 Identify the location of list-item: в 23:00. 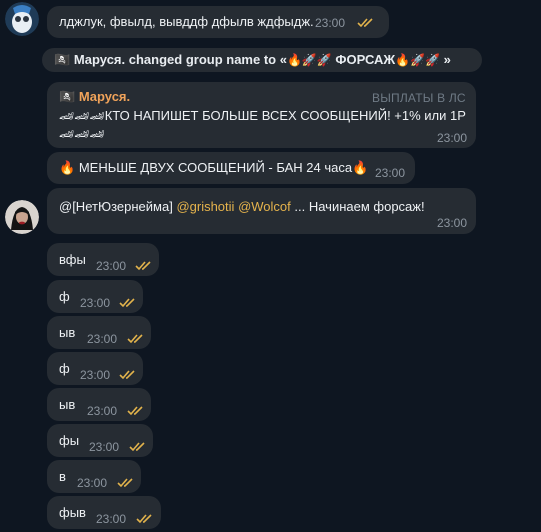
(94, 476).